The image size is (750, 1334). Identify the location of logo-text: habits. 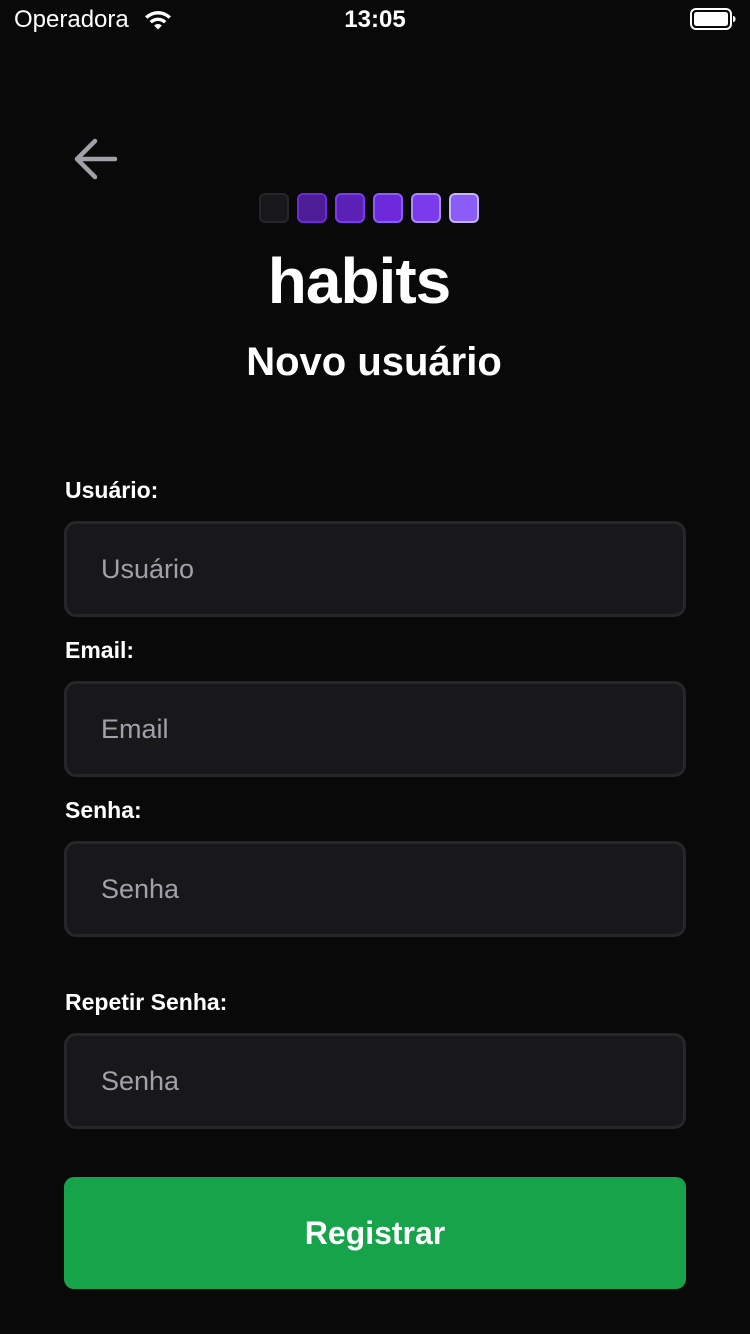
(359, 281).